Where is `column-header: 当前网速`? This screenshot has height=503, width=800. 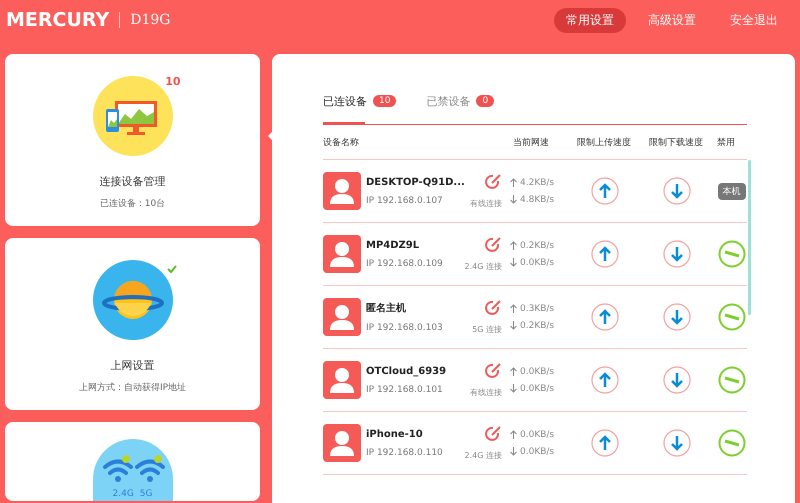
column-header: 当前网速 is located at coordinates (531, 142).